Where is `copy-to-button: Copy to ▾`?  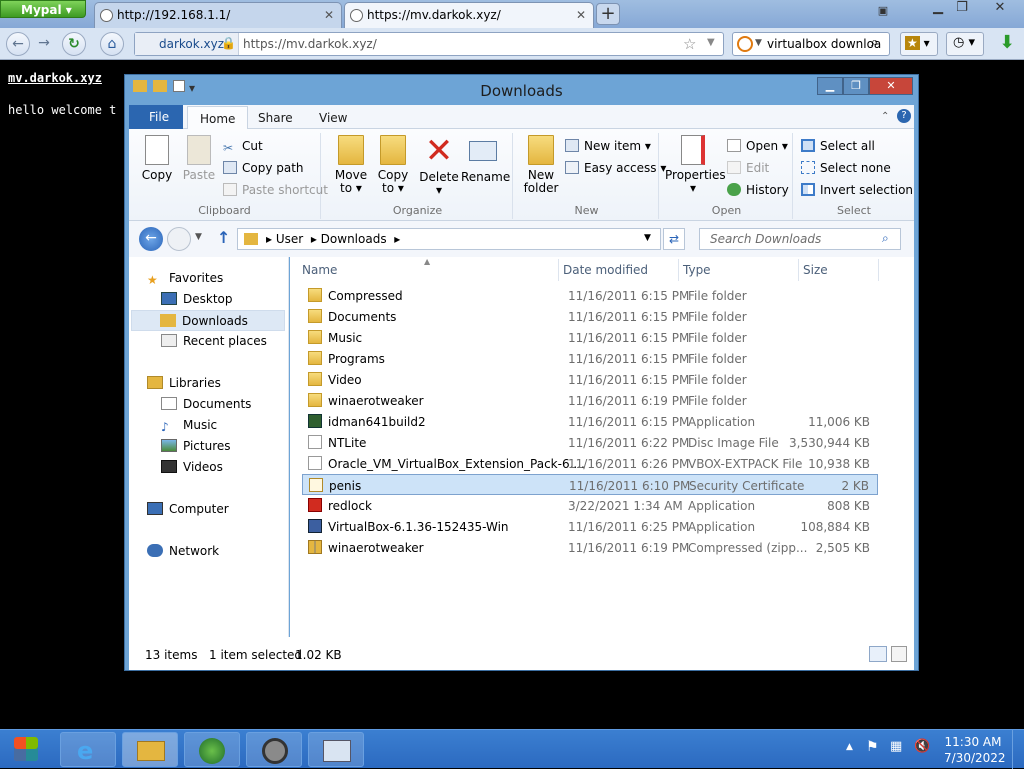
copy-to-button: Copy to ▾ is located at coordinates (393, 165).